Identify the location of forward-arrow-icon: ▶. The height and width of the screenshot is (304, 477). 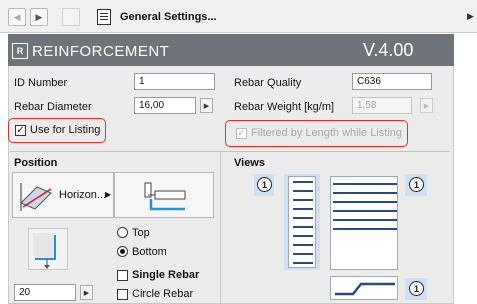
(39, 17).